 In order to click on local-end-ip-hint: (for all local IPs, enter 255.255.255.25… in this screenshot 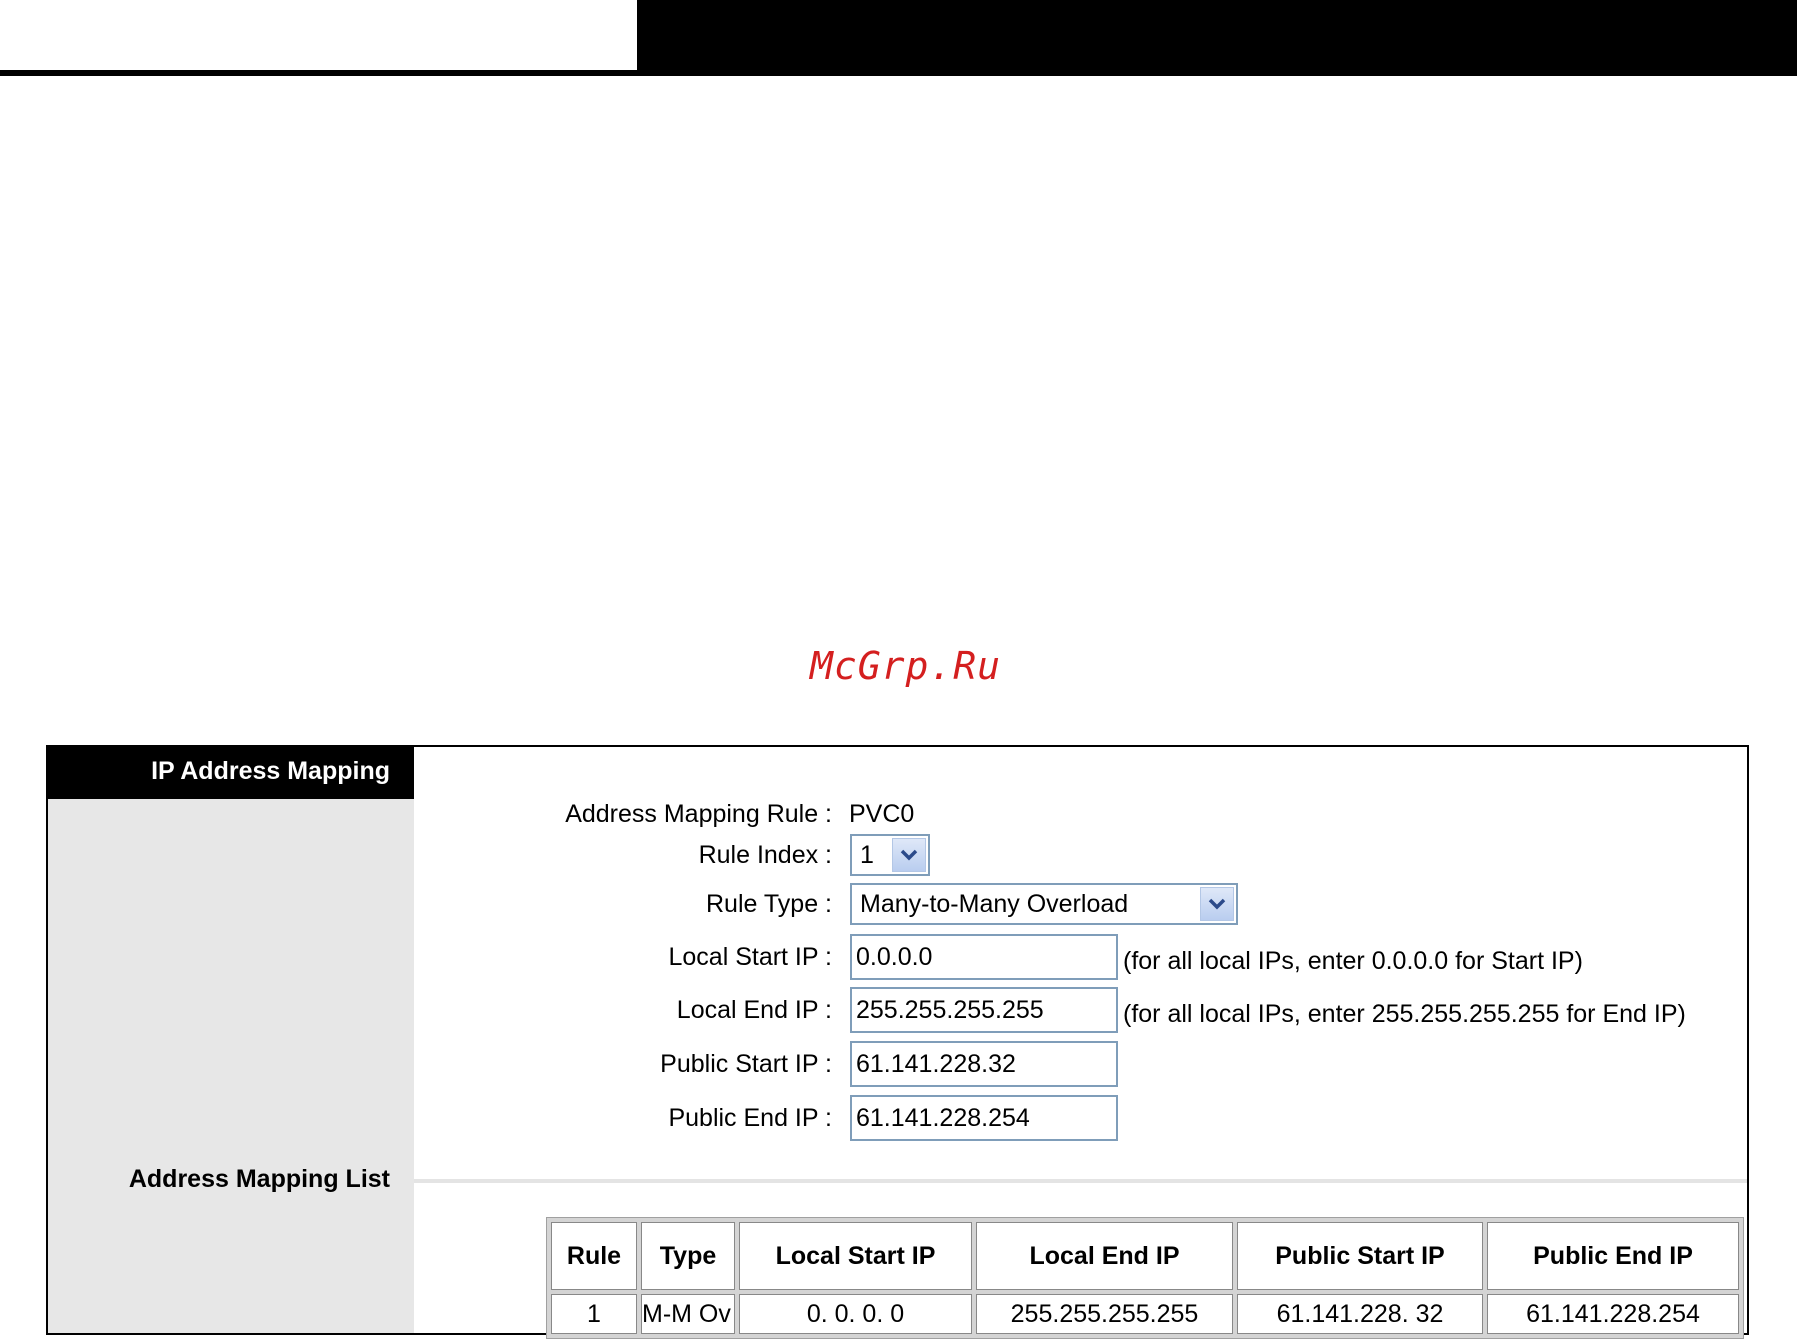, I will do `click(1404, 1014)`.